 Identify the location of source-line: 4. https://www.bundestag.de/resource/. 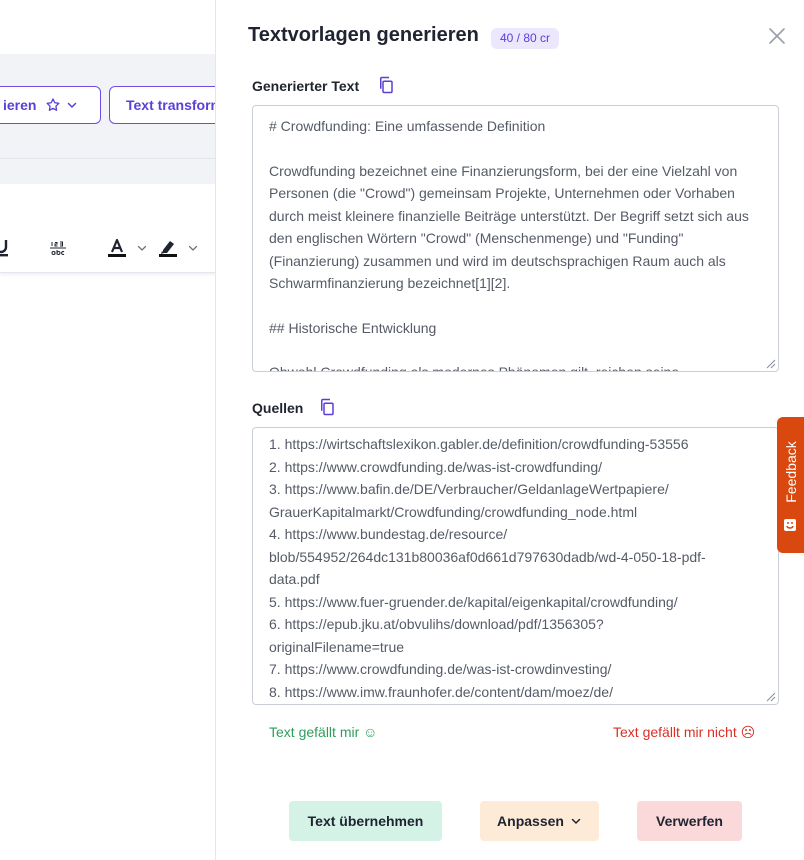
(388, 534).